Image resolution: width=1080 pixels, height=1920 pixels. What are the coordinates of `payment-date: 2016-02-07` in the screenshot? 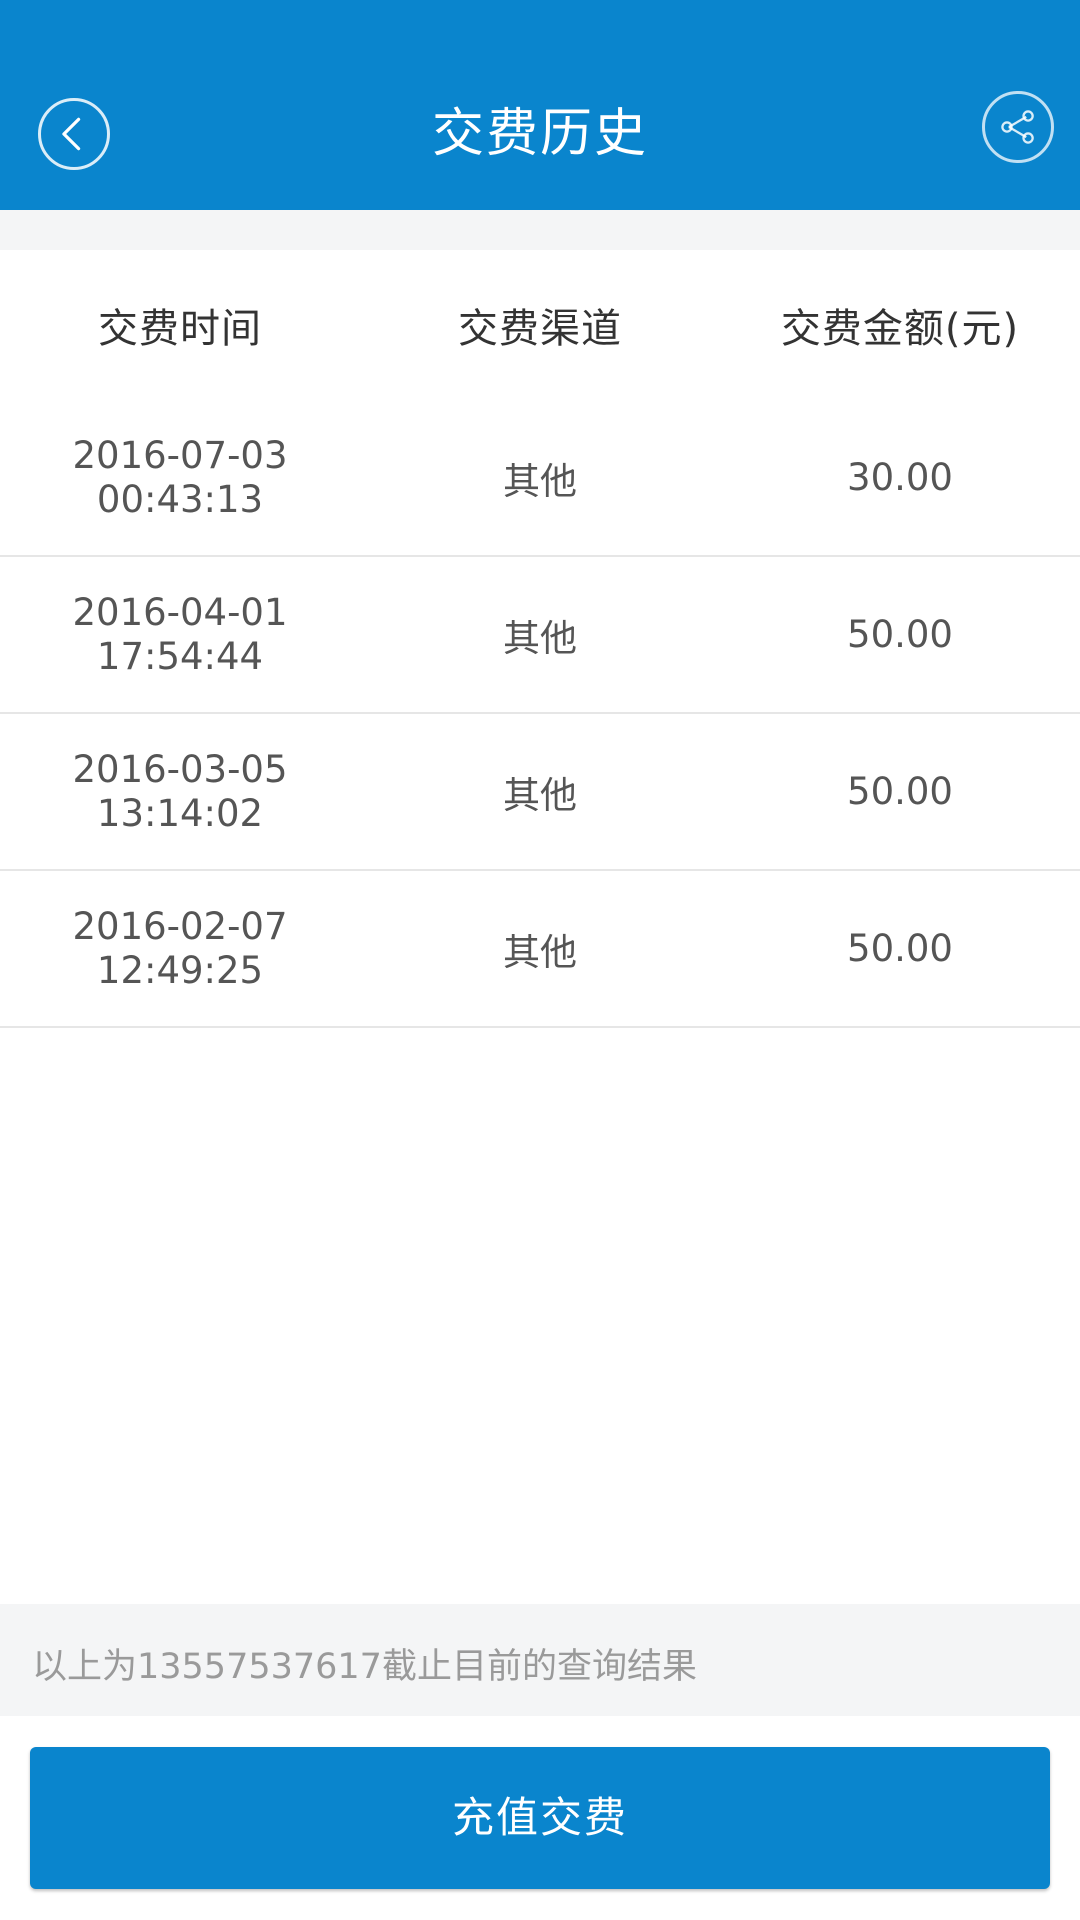 It's located at (180, 926).